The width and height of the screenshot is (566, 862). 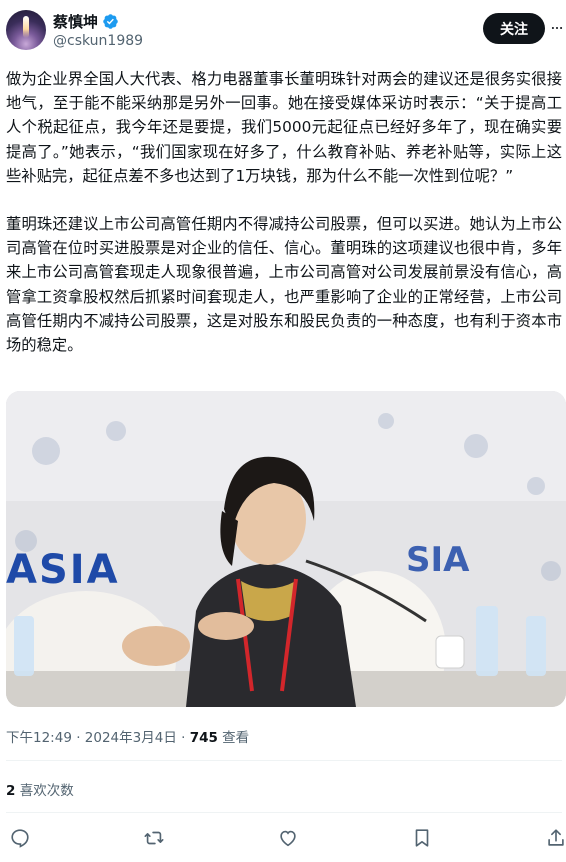 What do you see at coordinates (203, 738) in the screenshot?
I see `views-count: 745` at bounding box center [203, 738].